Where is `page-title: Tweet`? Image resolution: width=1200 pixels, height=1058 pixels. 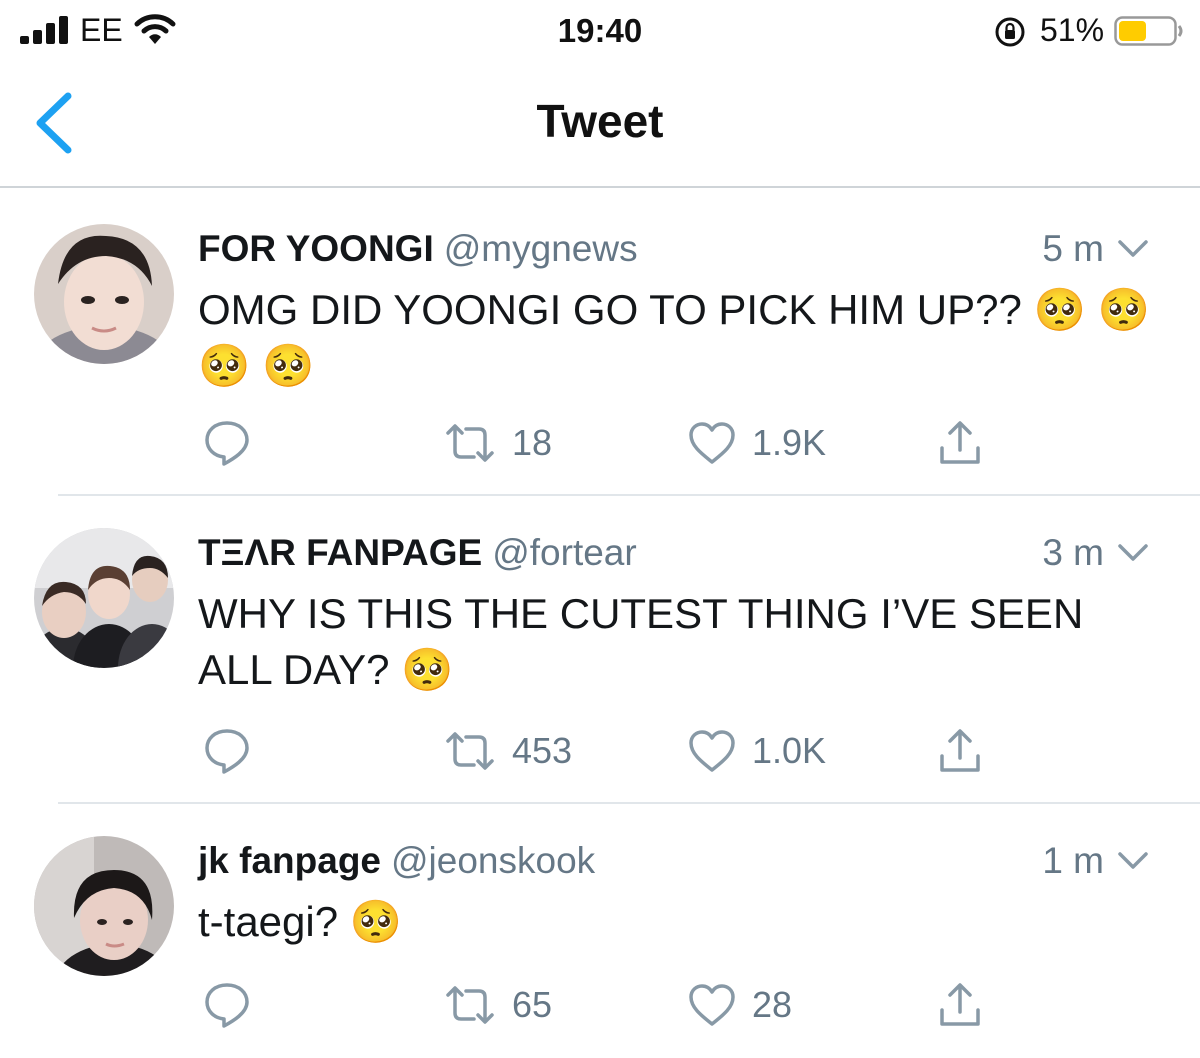 page-title: Tweet is located at coordinates (600, 121).